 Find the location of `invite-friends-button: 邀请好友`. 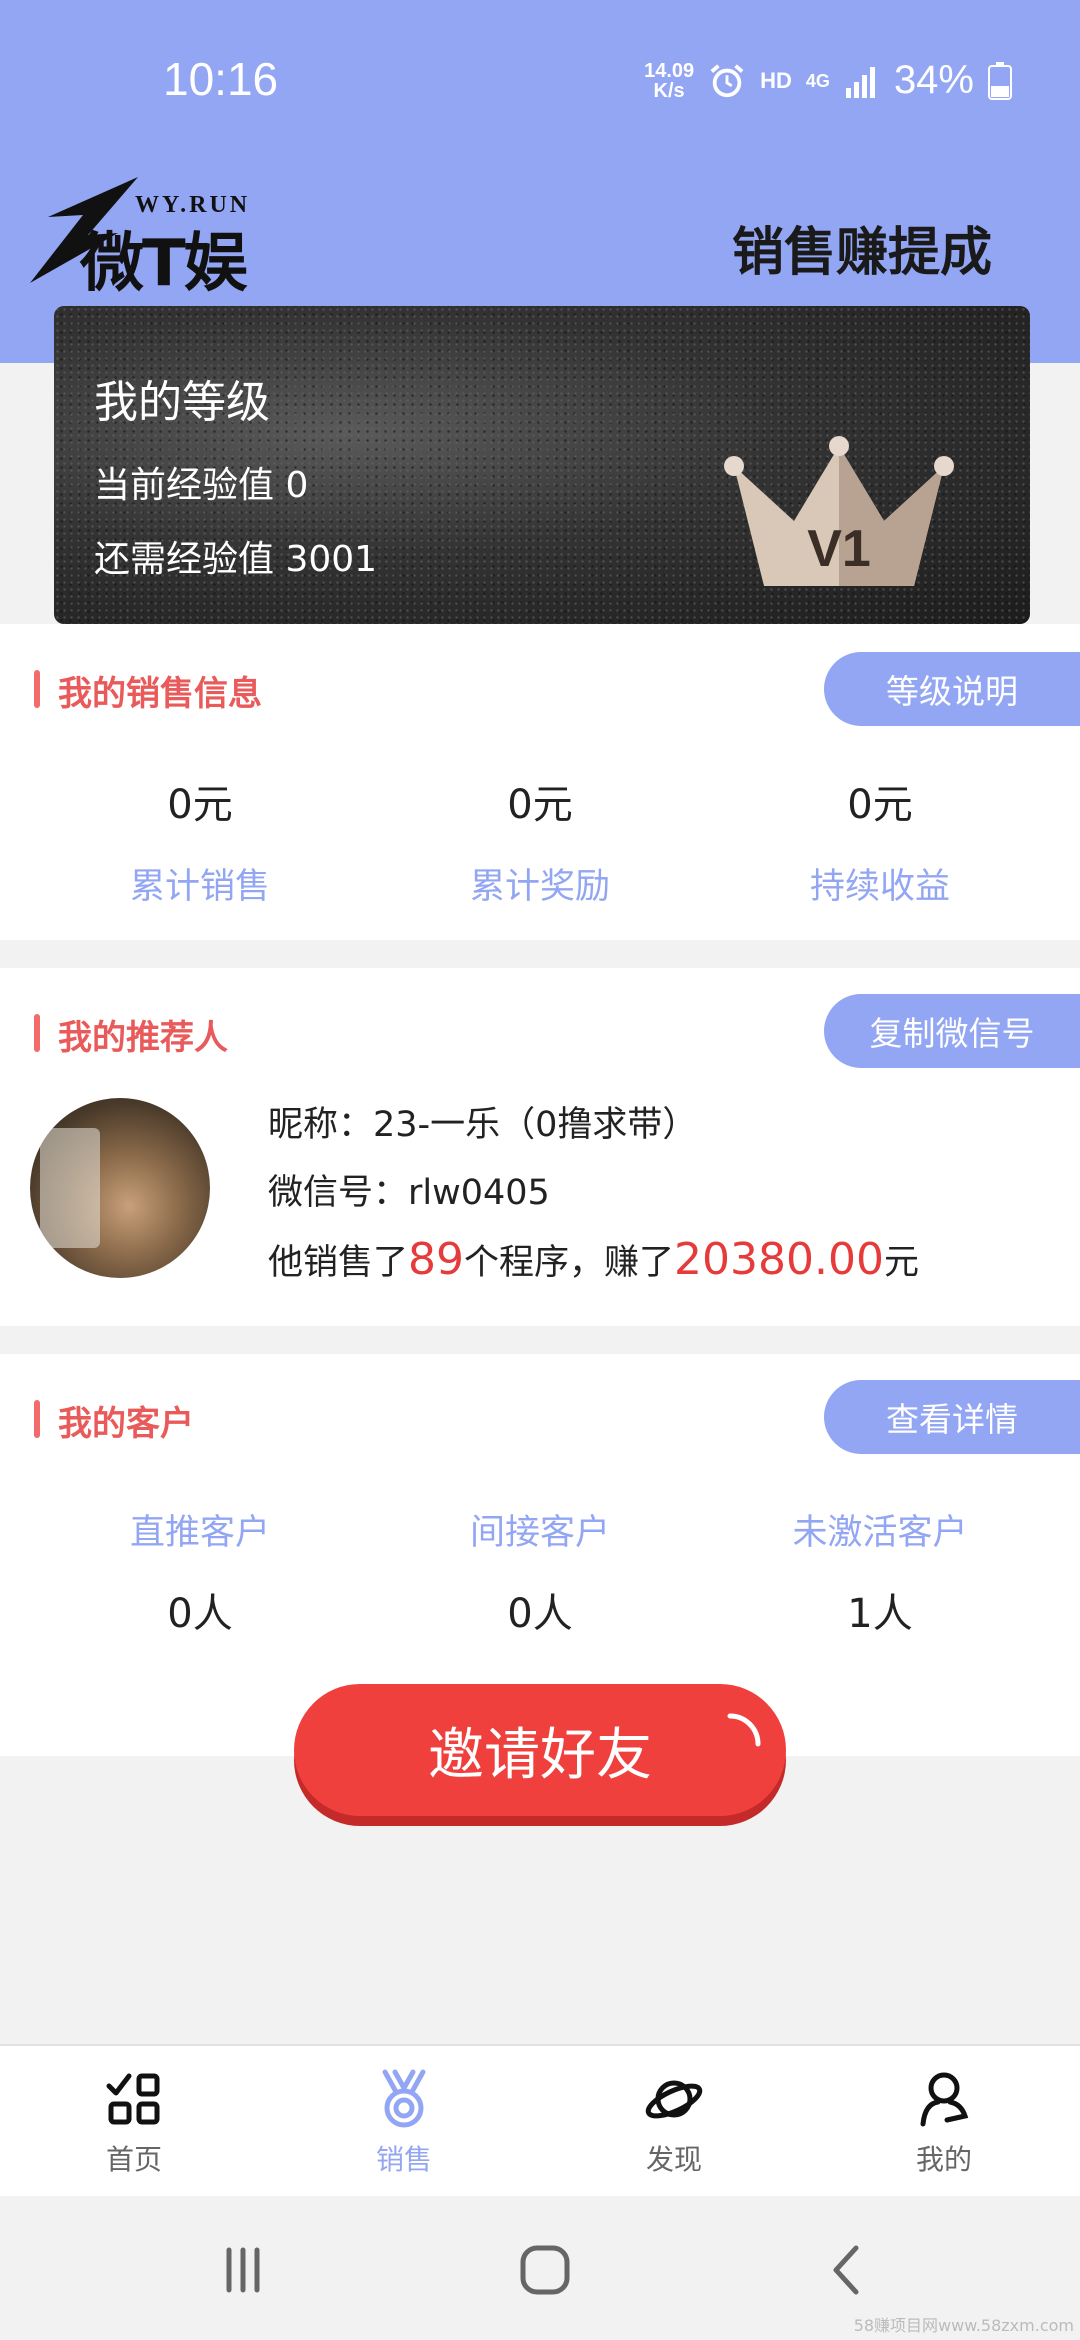

invite-friends-button: 邀请好友 is located at coordinates (540, 1750).